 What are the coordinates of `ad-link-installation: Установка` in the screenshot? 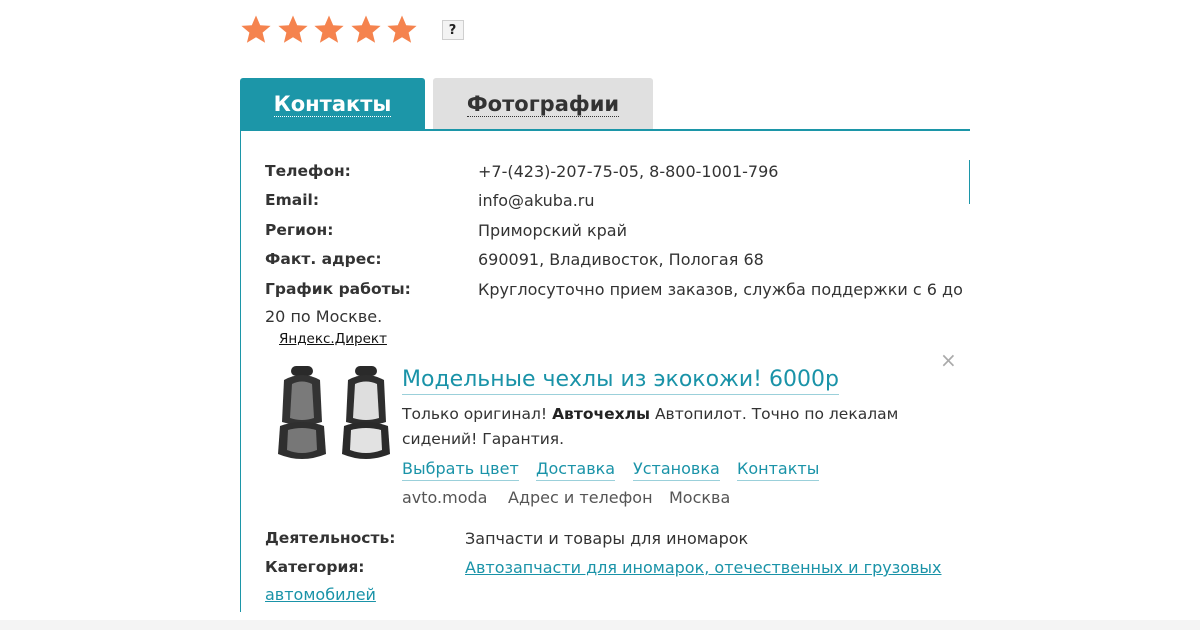 It's located at (676, 469).